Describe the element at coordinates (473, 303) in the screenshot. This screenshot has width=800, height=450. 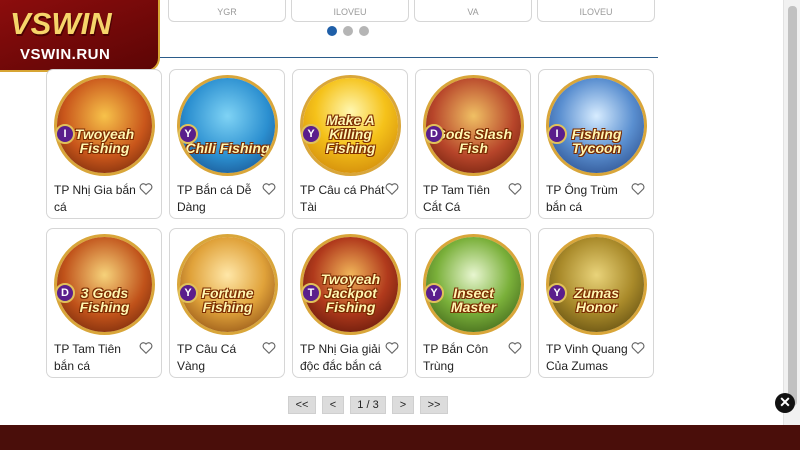
I see `game-card: Insect Master Y TP Bắn Côn Trùng` at that location.